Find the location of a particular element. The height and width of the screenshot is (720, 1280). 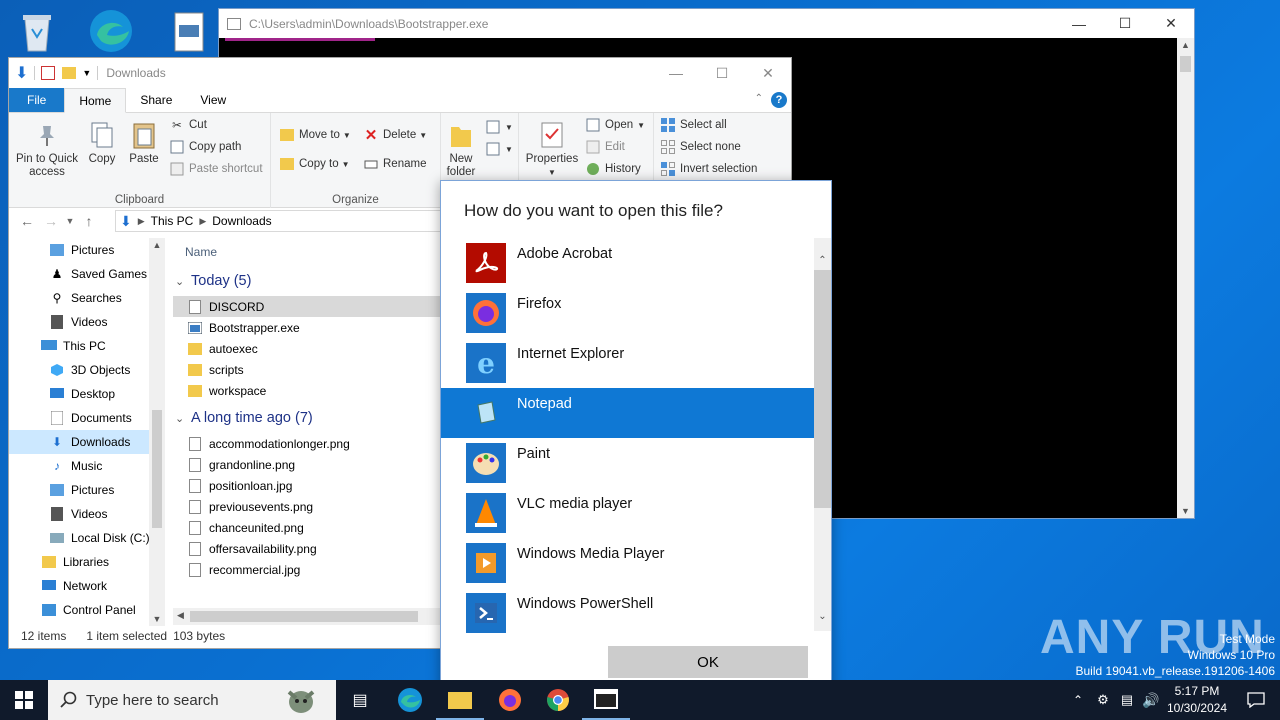

nav-item-videos-2: Videos is located at coordinates (87, 514).